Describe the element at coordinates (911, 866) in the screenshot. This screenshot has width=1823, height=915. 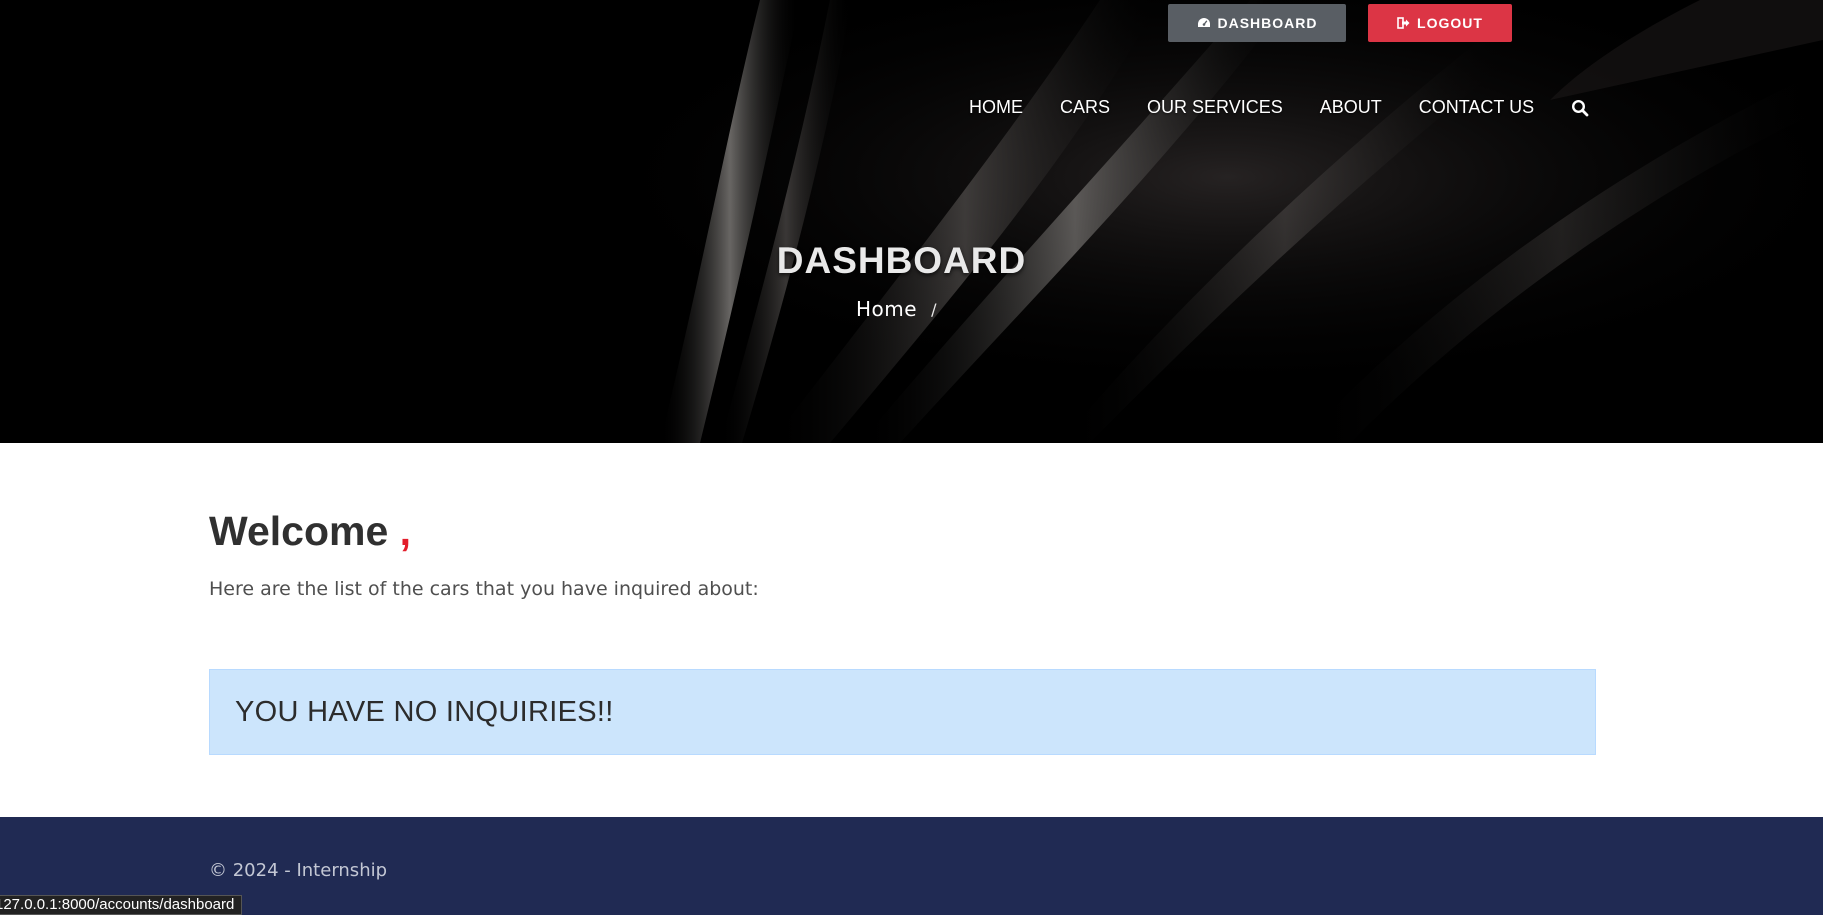
I see `footer: © 2024 - Internship` at that location.